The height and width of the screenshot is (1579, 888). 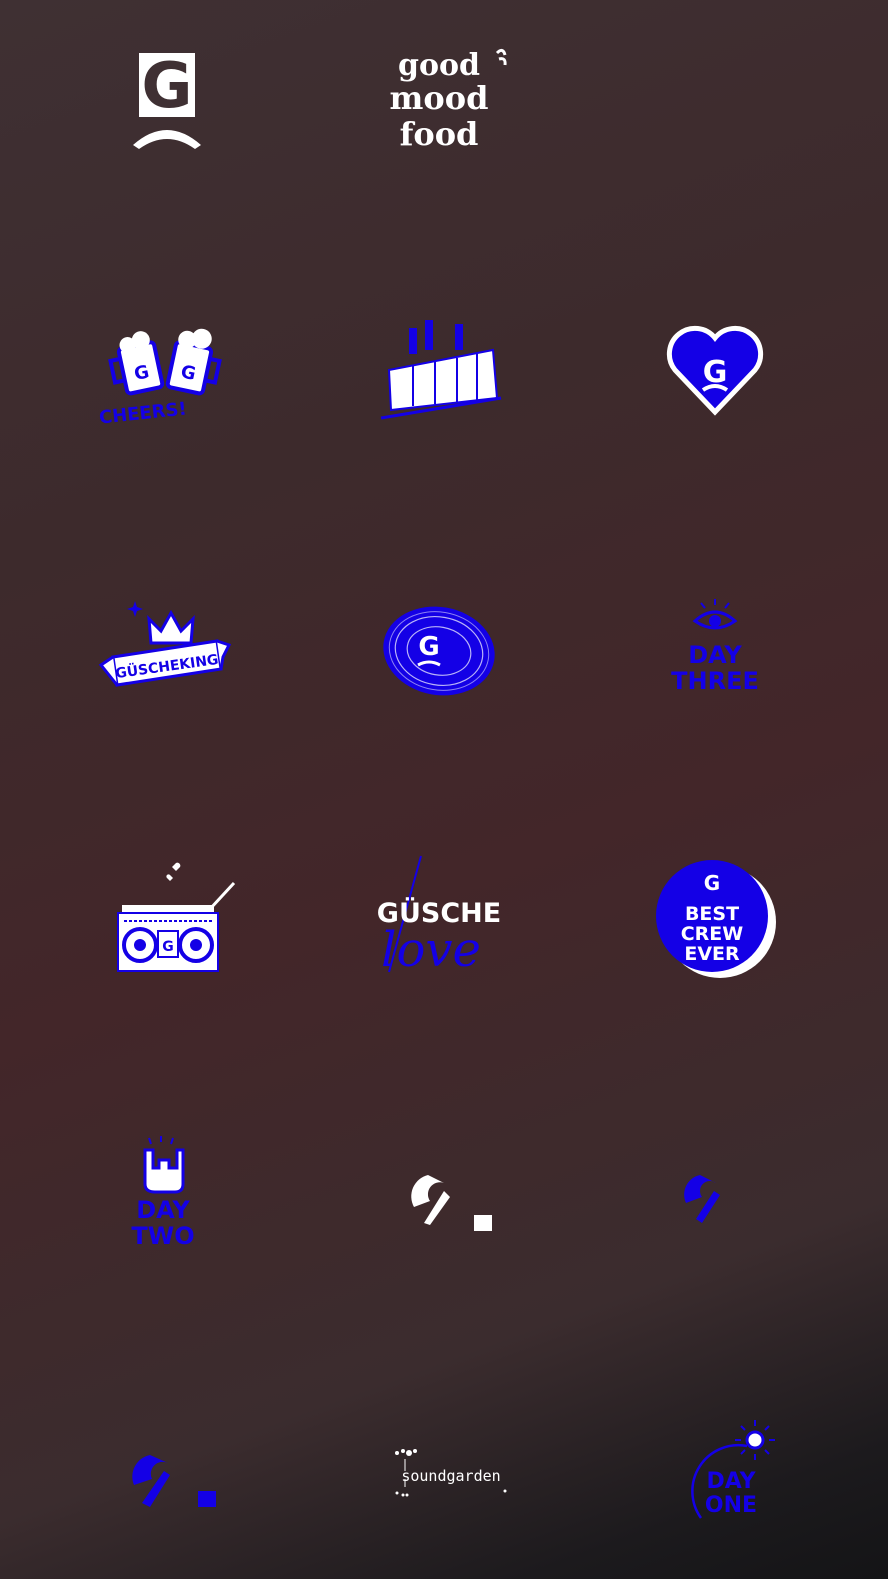 I want to click on sticker-partial-logo-white, so click(x=439, y=1195).